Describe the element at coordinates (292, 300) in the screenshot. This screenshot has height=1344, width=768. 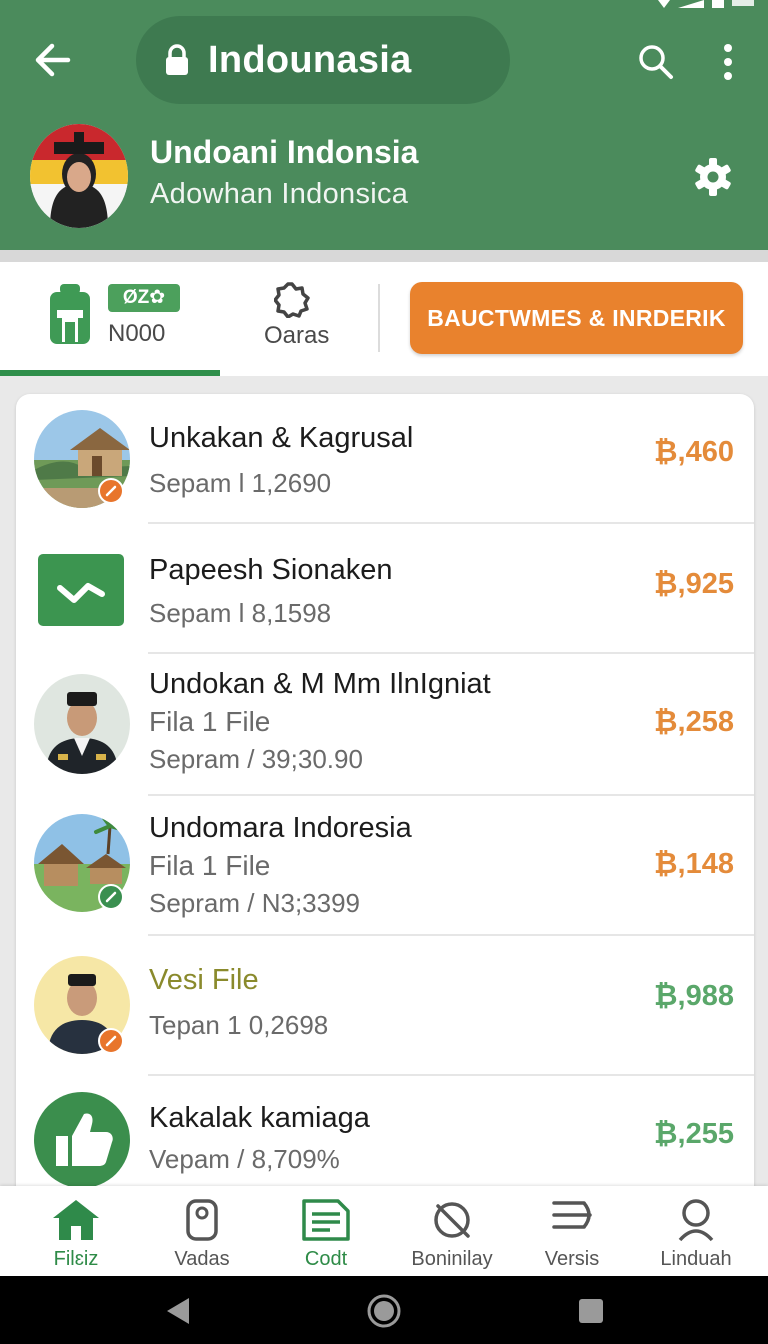
I see `badge-icon` at that location.